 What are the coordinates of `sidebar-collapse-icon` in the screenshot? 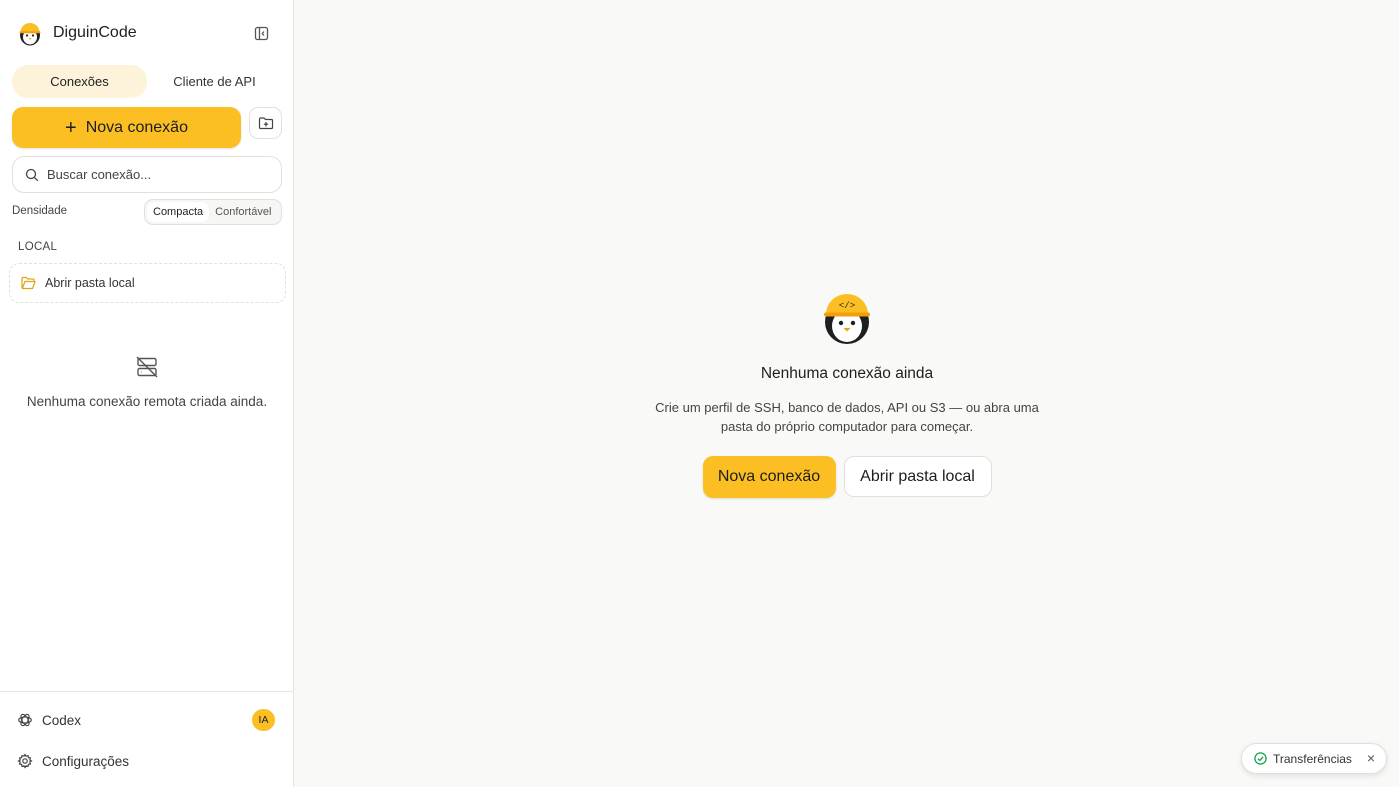 It's located at (261, 33).